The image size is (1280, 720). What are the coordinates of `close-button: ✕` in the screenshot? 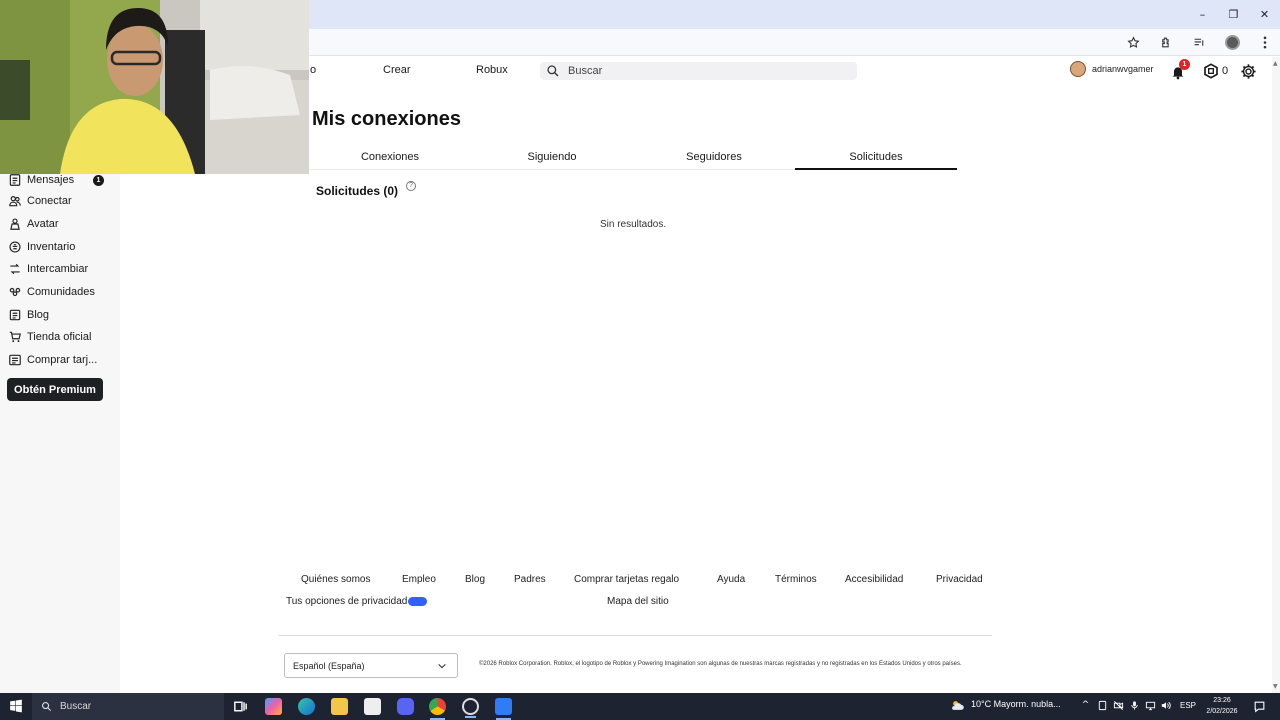 It's located at (1264, 14).